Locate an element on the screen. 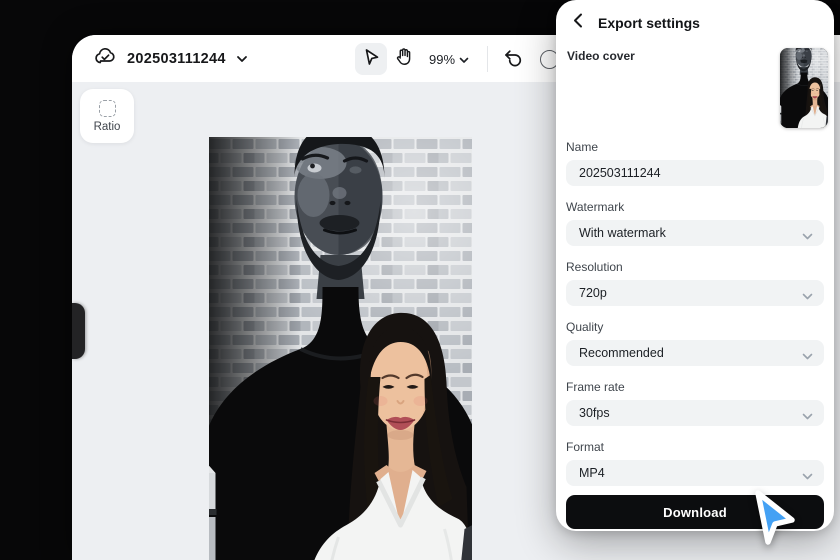 The width and height of the screenshot is (840, 560). ratio-label: Ratio is located at coordinates (107, 126).